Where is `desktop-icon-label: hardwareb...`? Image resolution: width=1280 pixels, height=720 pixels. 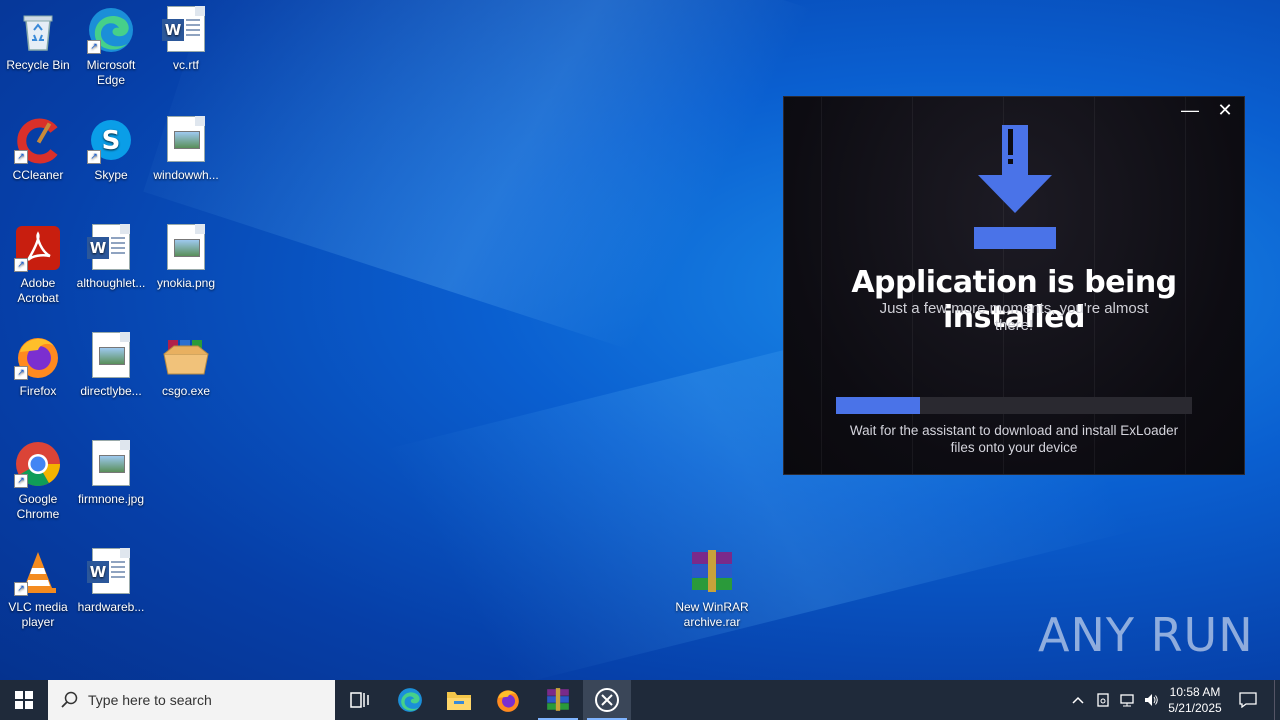
desktop-icon-label: hardwareb... is located at coordinates (111, 607).